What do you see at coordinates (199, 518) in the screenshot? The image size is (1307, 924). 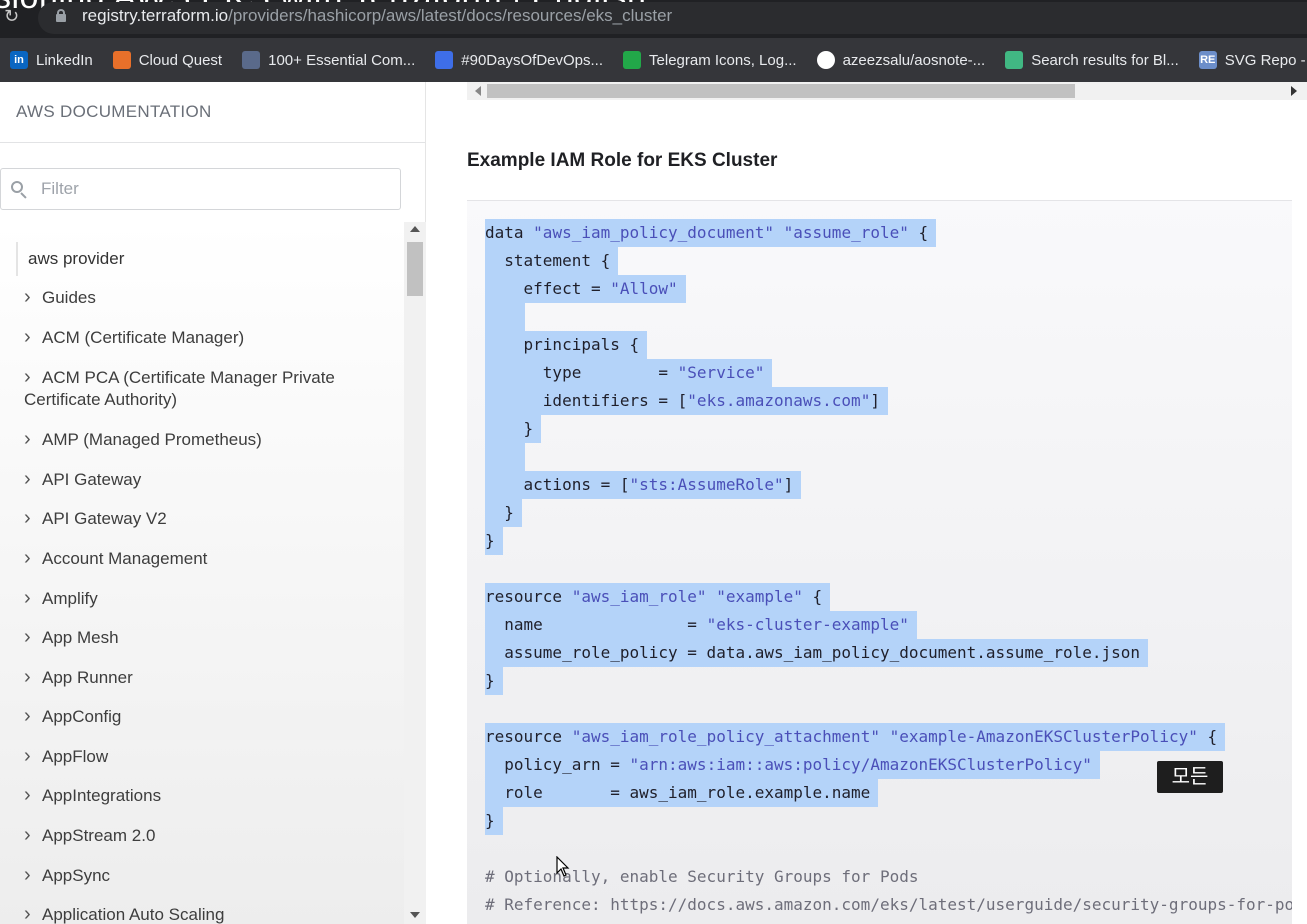 I see `nav-item: › API Gateway V2` at bounding box center [199, 518].